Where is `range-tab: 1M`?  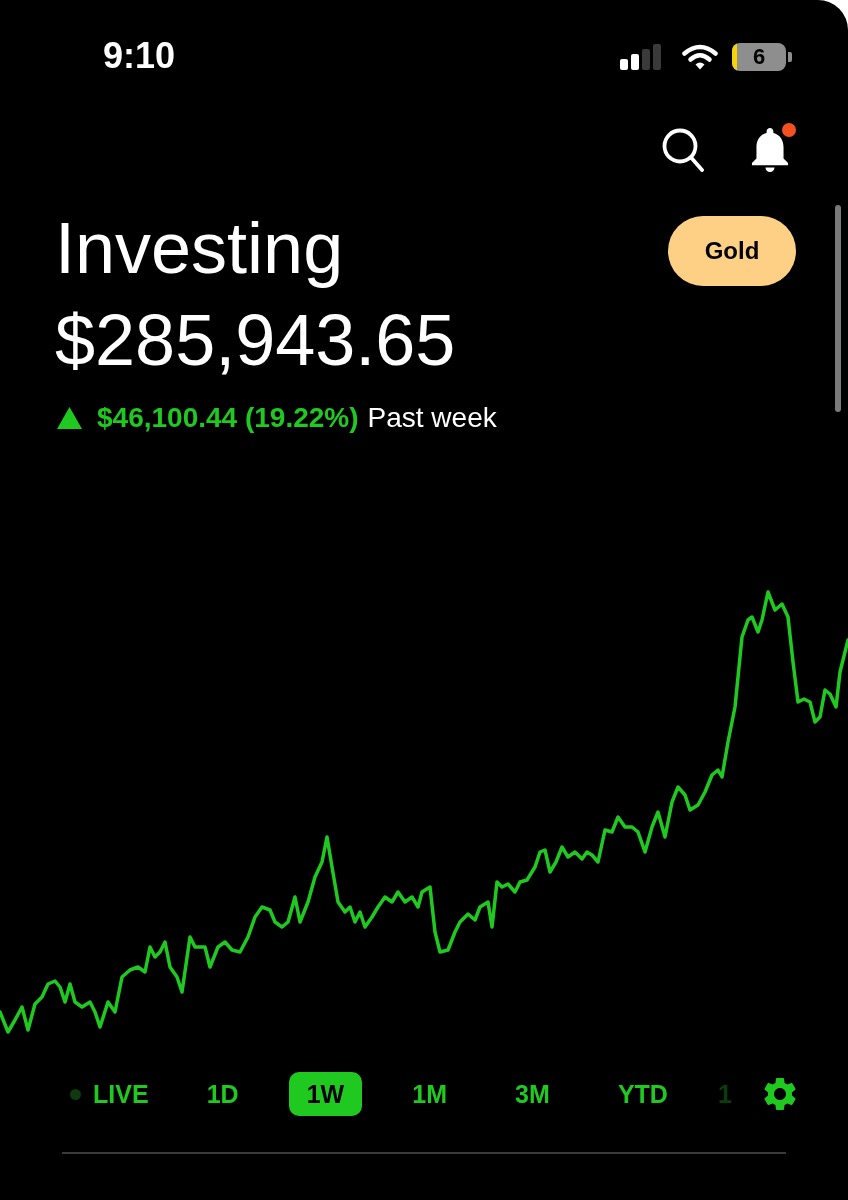 range-tab: 1M is located at coordinates (429, 1094).